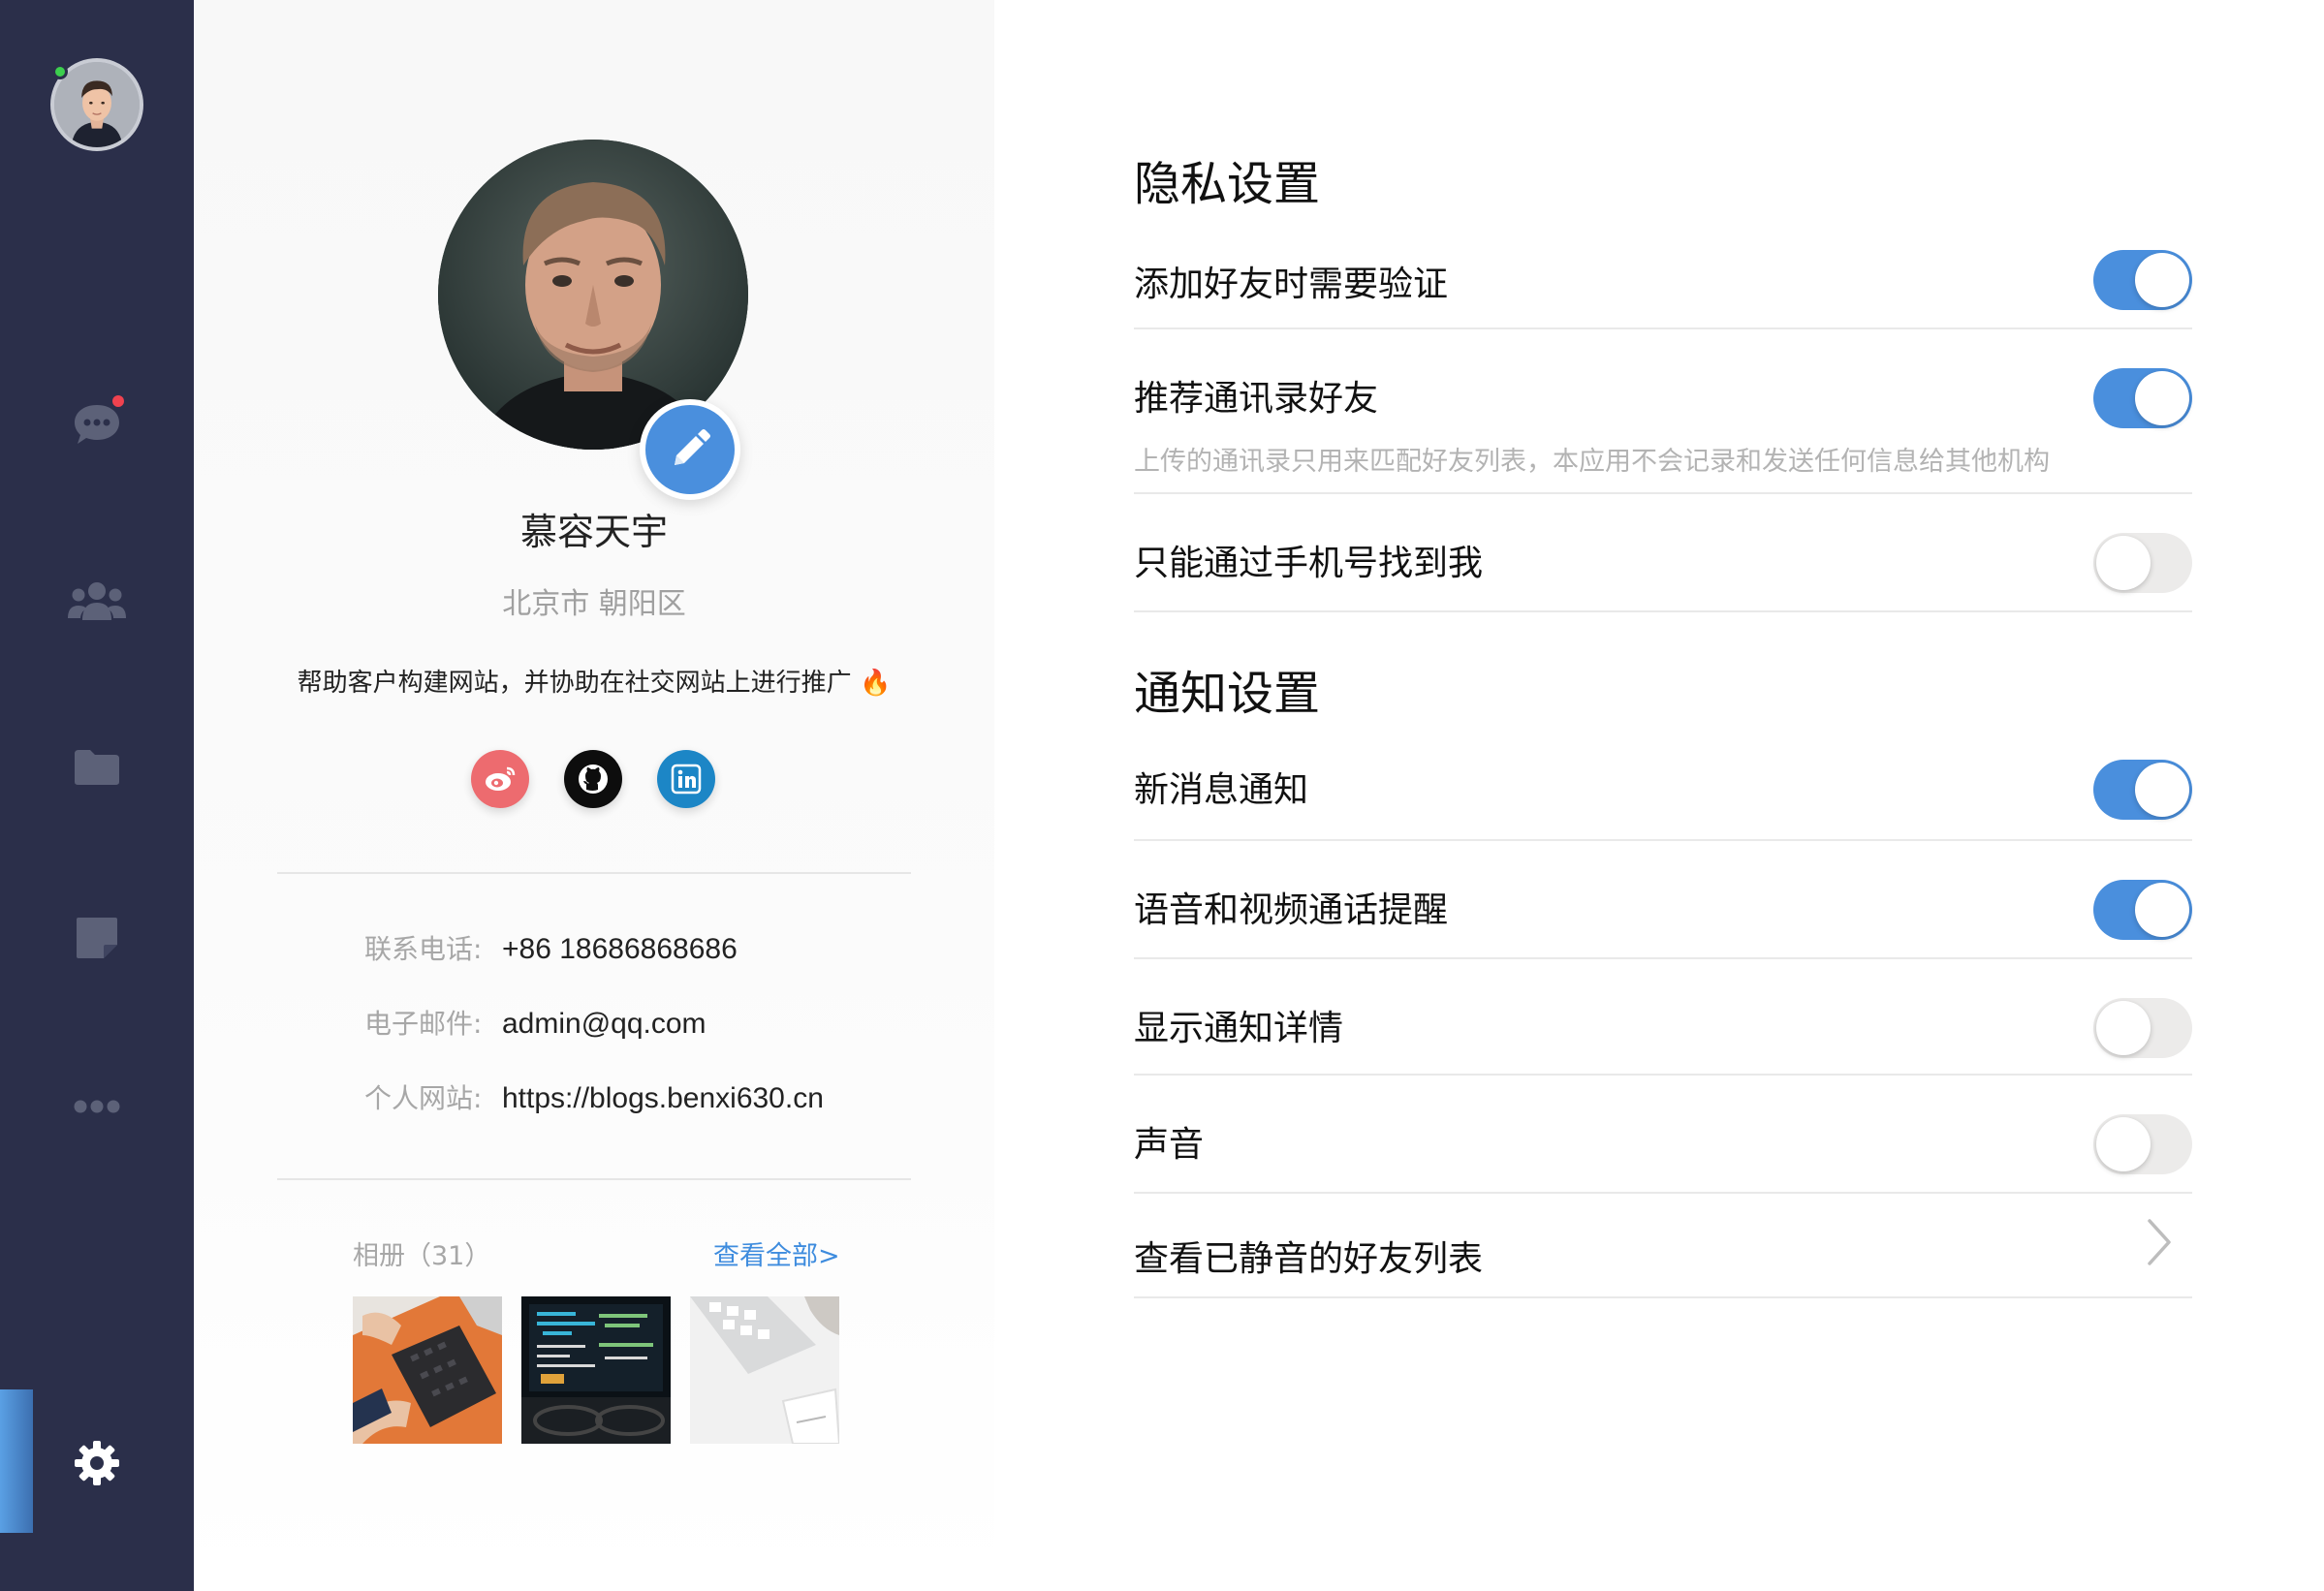 Image resolution: width=2324 pixels, height=1591 pixels. What do you see at coordinates (118, 401) in the screenshot?
I see `unread-badge` at bounding box center [118, 401].